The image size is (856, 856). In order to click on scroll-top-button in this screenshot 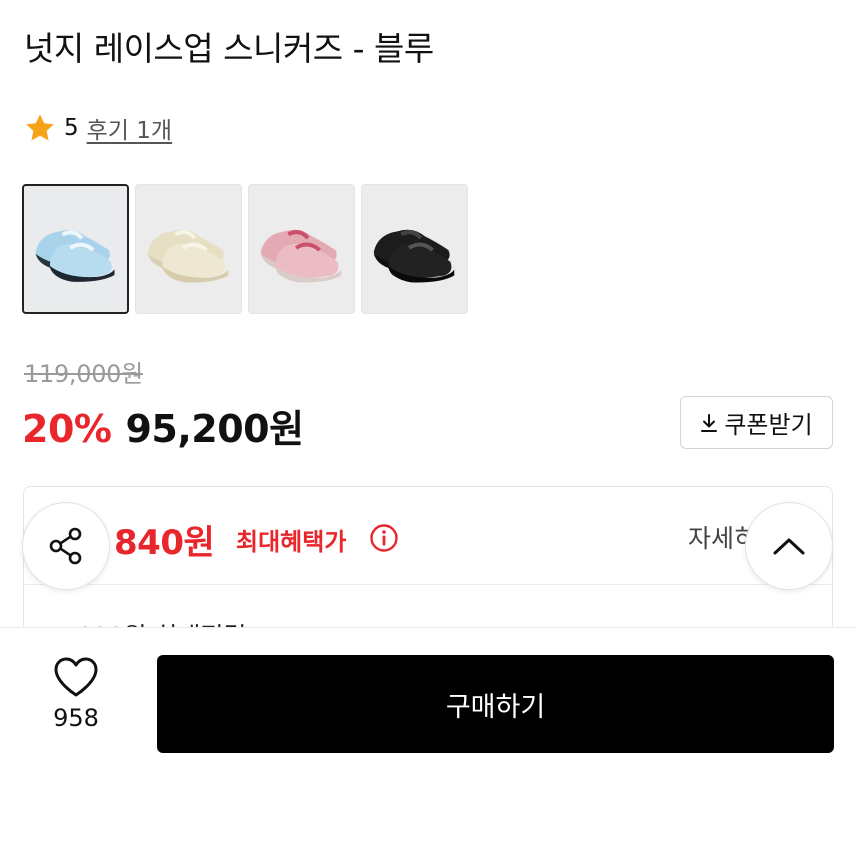, I will do `click(789, 546)`.